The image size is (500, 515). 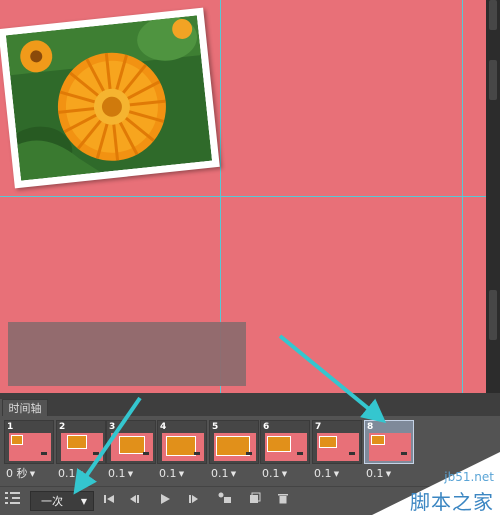 I want to click on animation-frame: 4 0.1 ▼, so click(x=182, y=452).